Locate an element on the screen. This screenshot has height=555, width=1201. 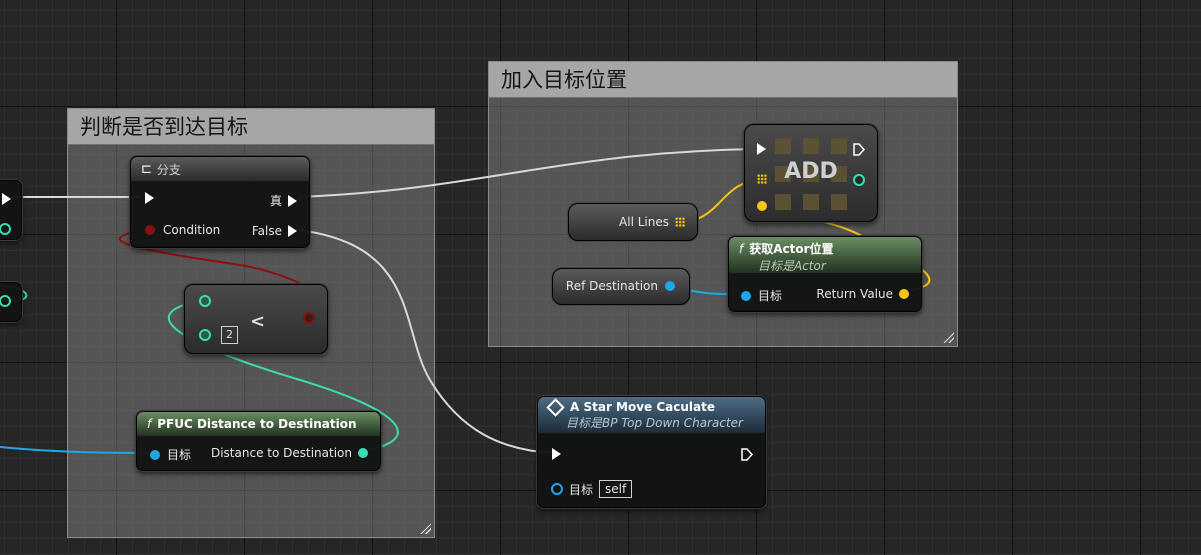
get-actor-subtitle: 目标是Actor is located at coordinates (792, 266).